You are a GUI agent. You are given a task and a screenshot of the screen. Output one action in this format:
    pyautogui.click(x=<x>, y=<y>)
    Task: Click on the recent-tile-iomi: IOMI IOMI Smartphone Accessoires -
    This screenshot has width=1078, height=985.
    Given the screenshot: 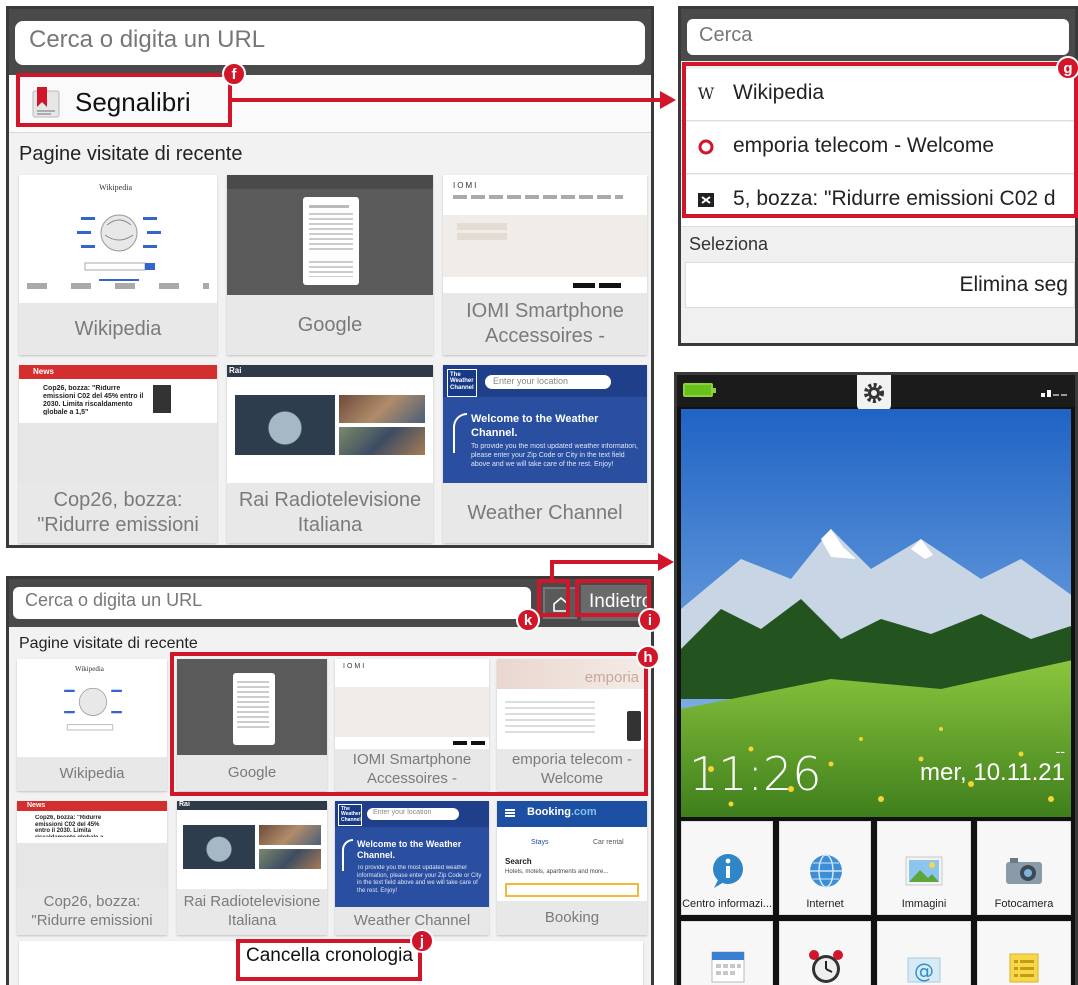 What is the action you would take?
    pyautogui.click(x=545, y=265)
    